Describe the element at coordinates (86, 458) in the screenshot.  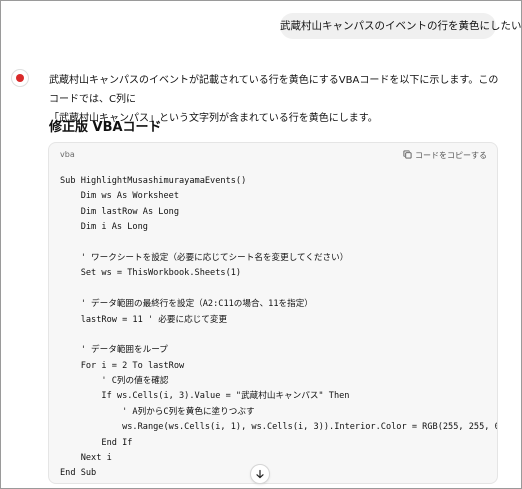
I see `code-line: Next i` at that location.